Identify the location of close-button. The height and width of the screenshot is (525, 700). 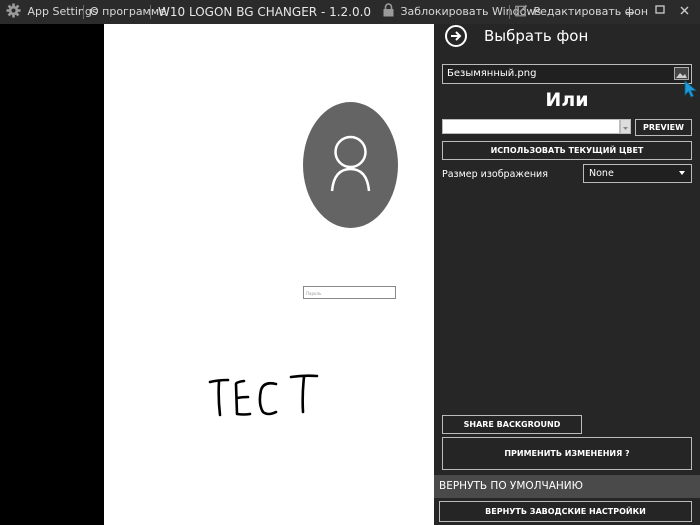
(685, 12).